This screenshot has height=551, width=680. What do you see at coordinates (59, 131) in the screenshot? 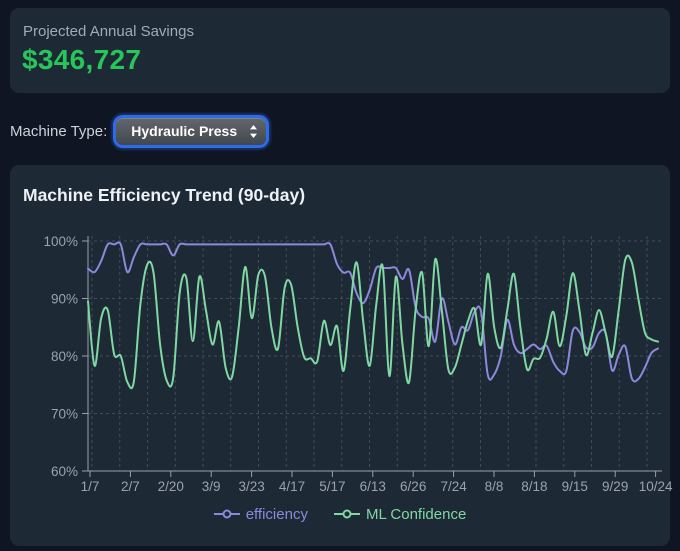
I see `machine-type-label: Machine Type:` at bounding box center [59, 131].